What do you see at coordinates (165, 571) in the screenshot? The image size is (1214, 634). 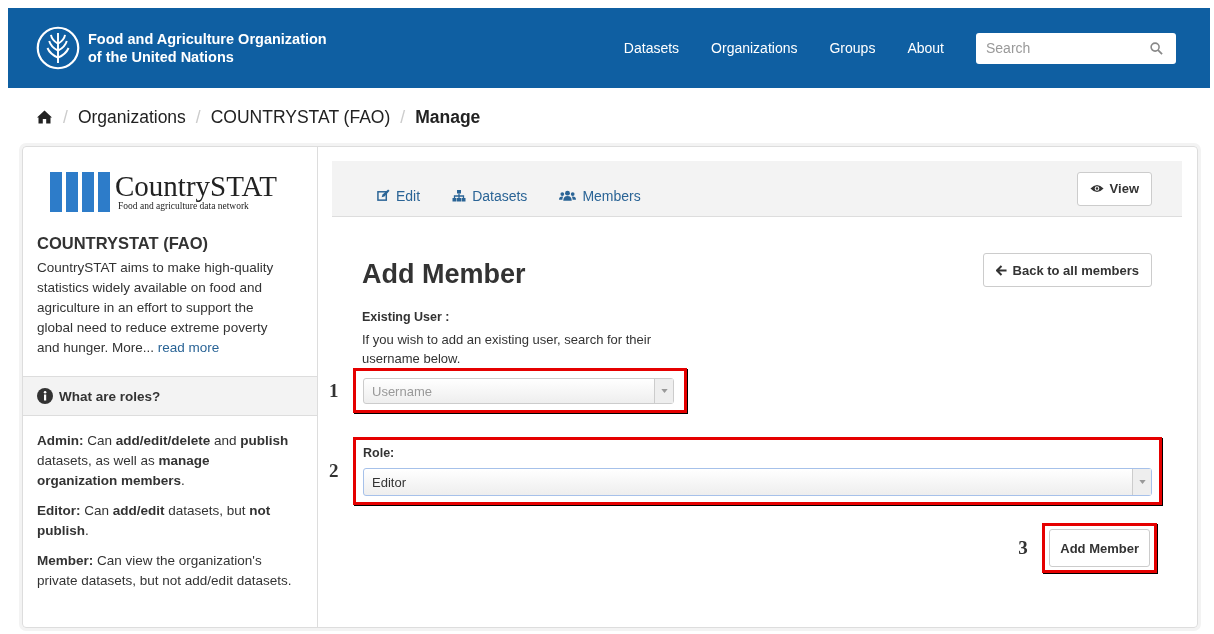 I see `role-description: Member: Can view the organization's private datasets, but not add/edit datasets.` at bounding box center [165, 571].